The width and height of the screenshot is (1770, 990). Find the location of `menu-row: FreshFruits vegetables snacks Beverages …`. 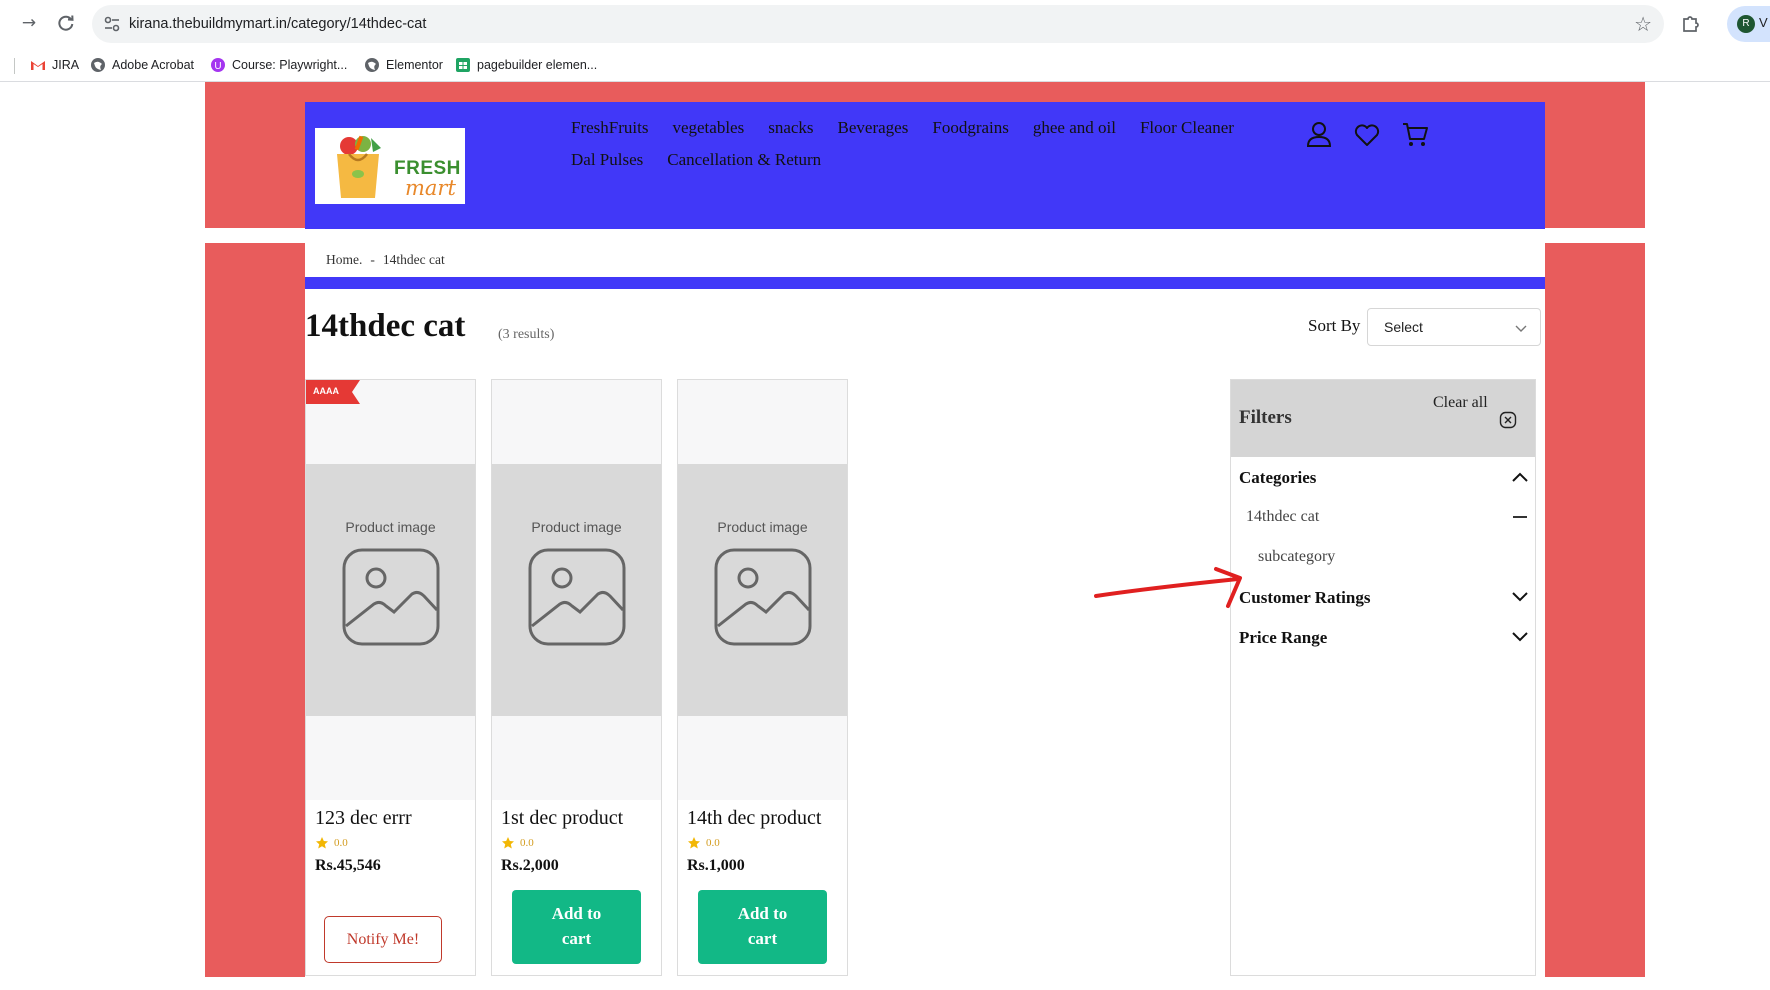

menu-row: FreshFruits vegetables snacks Beverages … is located at coordinates (931, 128).